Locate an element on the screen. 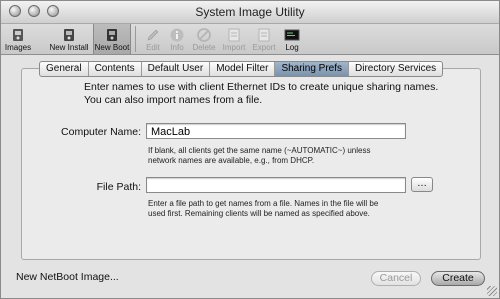 The height and width of the screenshot is (299, 500). intro-line-2: You can also import names from a file. is located at coordinates (173, 100).